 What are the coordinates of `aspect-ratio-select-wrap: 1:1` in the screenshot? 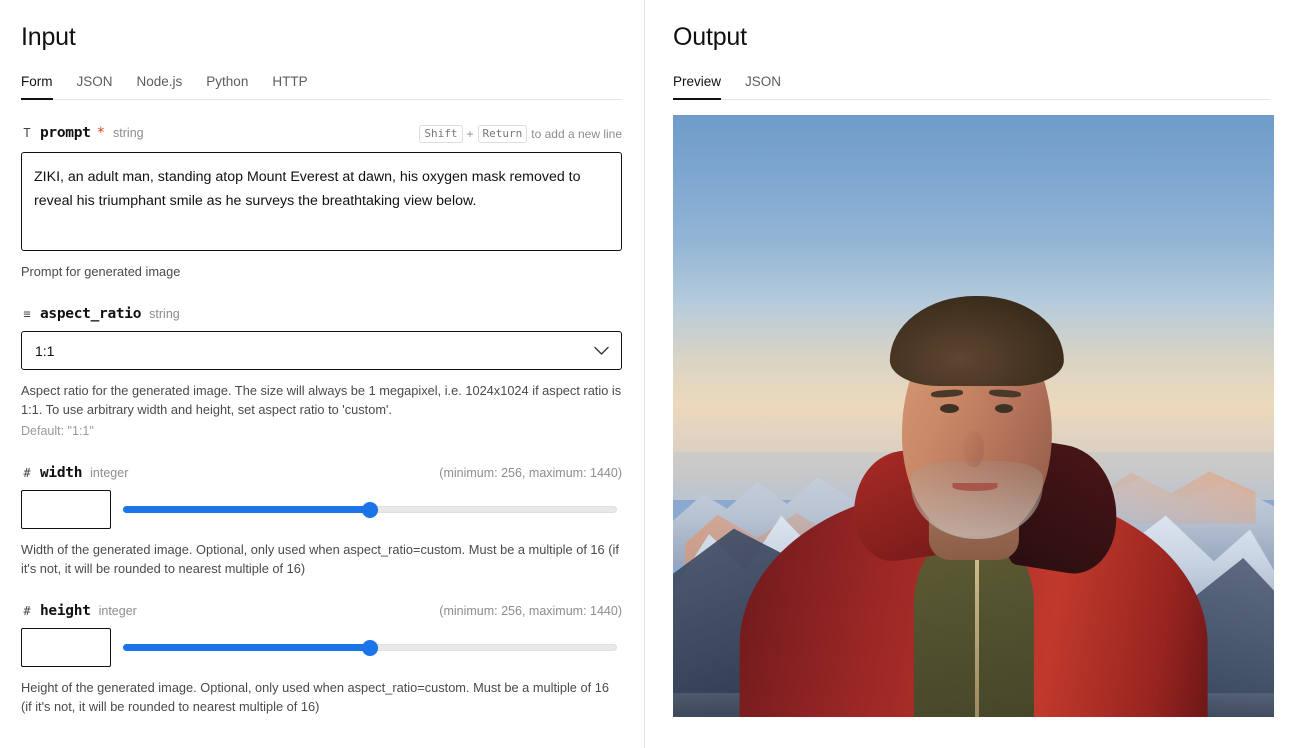 It's located at (321, 350).